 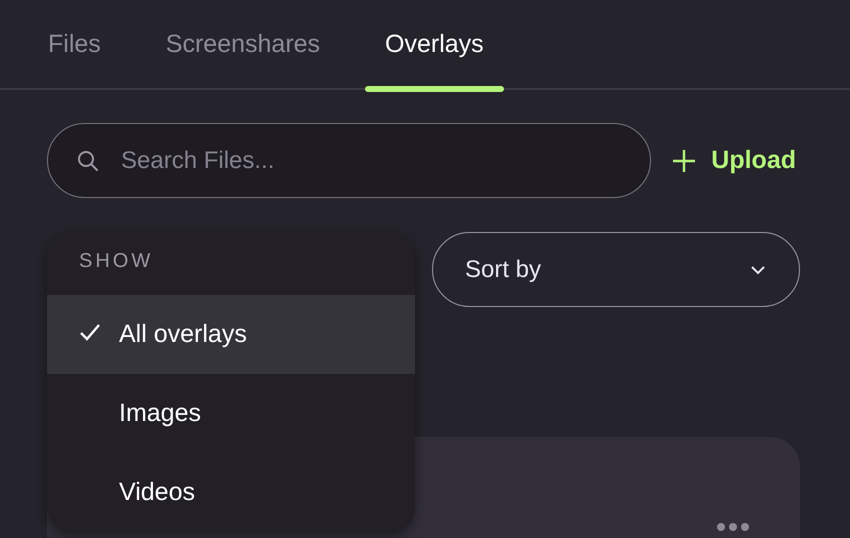 I want to click on check-icon, so click(x=90, y=332).